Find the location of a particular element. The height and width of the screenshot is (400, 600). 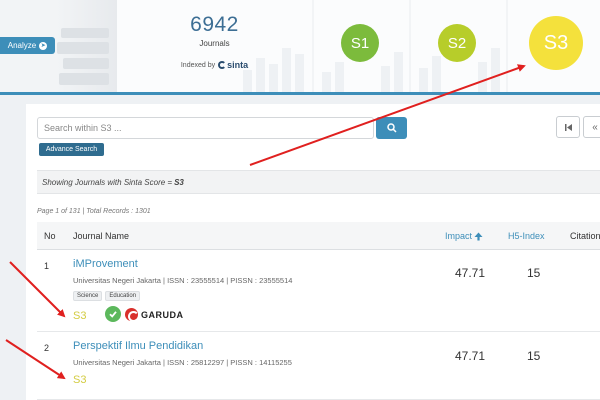

chart-decoration is located at coordinates (273, 70).